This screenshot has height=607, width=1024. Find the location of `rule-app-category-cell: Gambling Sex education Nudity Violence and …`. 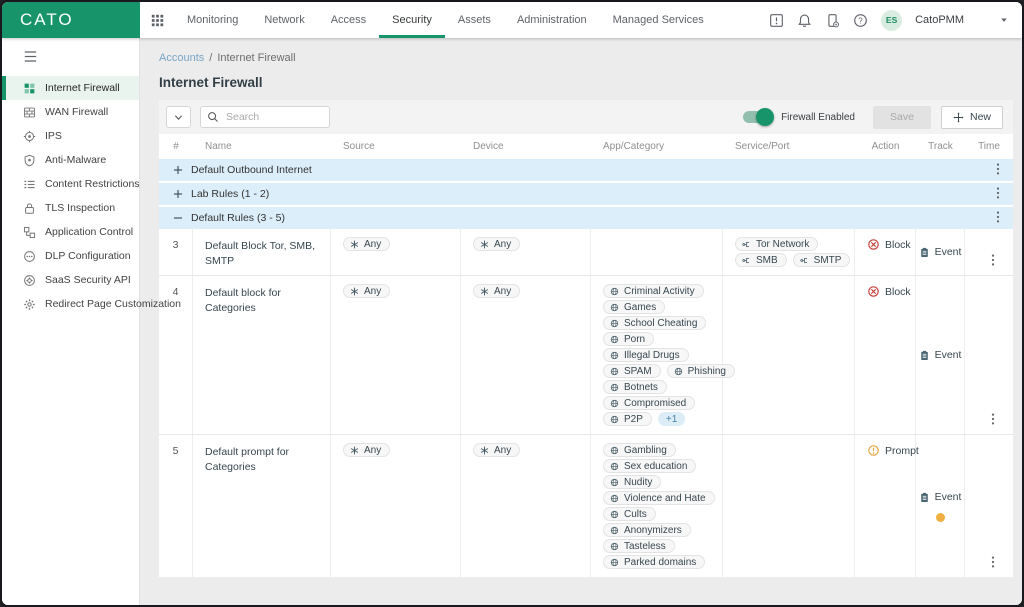

rule-app-category-cell: Gambling Sex education Nudity Violence and … is located at coordinates (657, 506).